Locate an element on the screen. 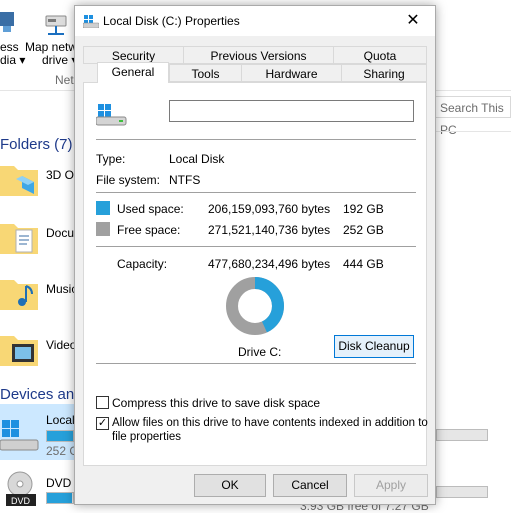 The width and height of the screenshot is (511, 513). tab-sharing: Sharing is located at coordinates (384, 73).